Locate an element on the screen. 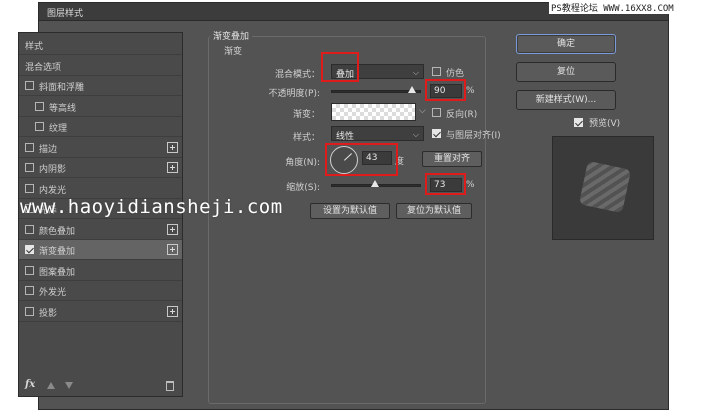  watermark-top: PS教程论坛 WWW.16XX8.COM is located at coordinates (612, 7).